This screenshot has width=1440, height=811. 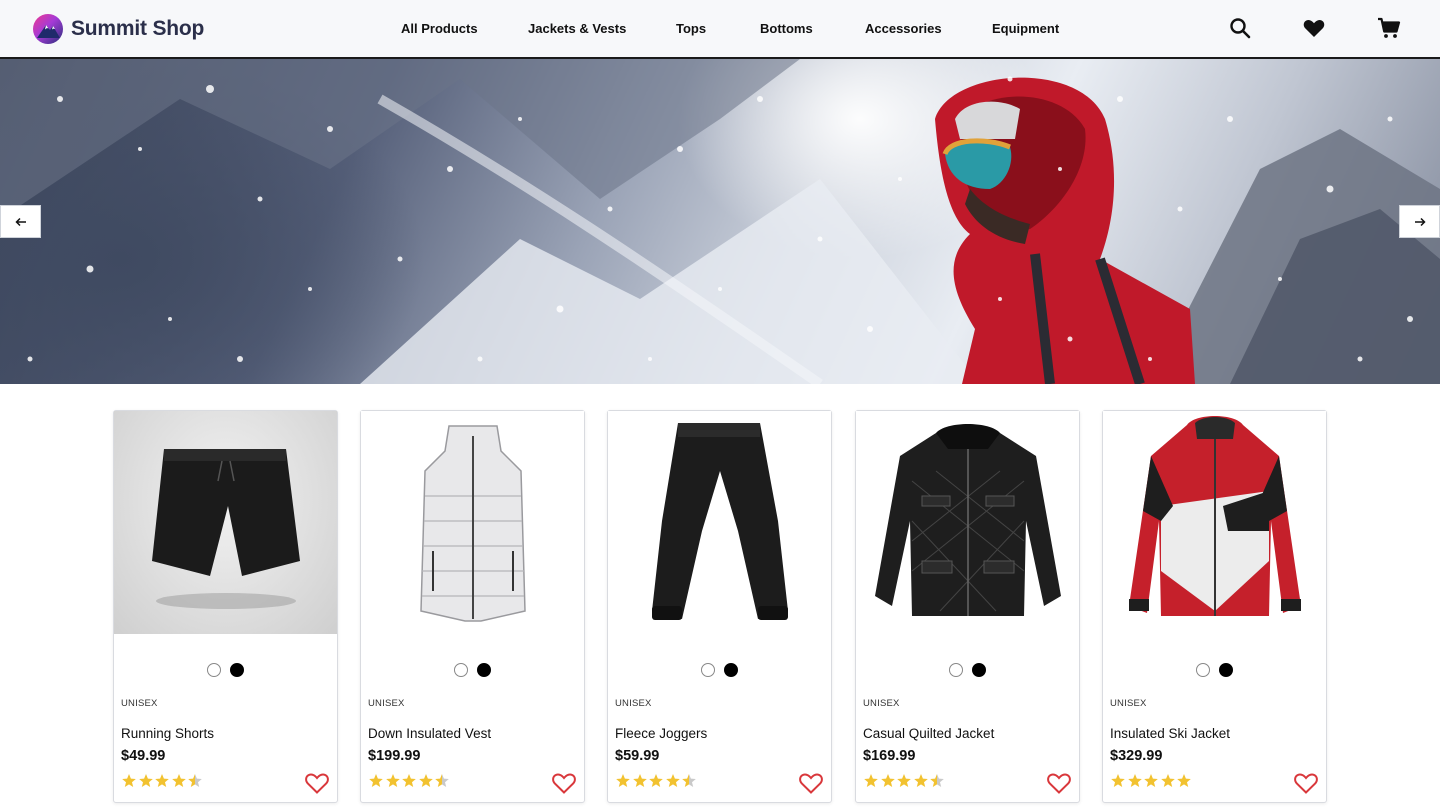 I want to click on product-name: Casual Quilted Jacket, so click(x=928, y=733).